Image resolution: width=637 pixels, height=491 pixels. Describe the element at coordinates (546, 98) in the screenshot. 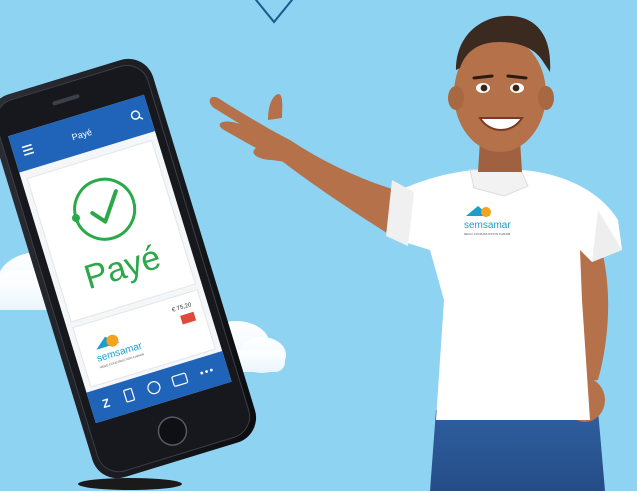

I see `right-ear` at that location.